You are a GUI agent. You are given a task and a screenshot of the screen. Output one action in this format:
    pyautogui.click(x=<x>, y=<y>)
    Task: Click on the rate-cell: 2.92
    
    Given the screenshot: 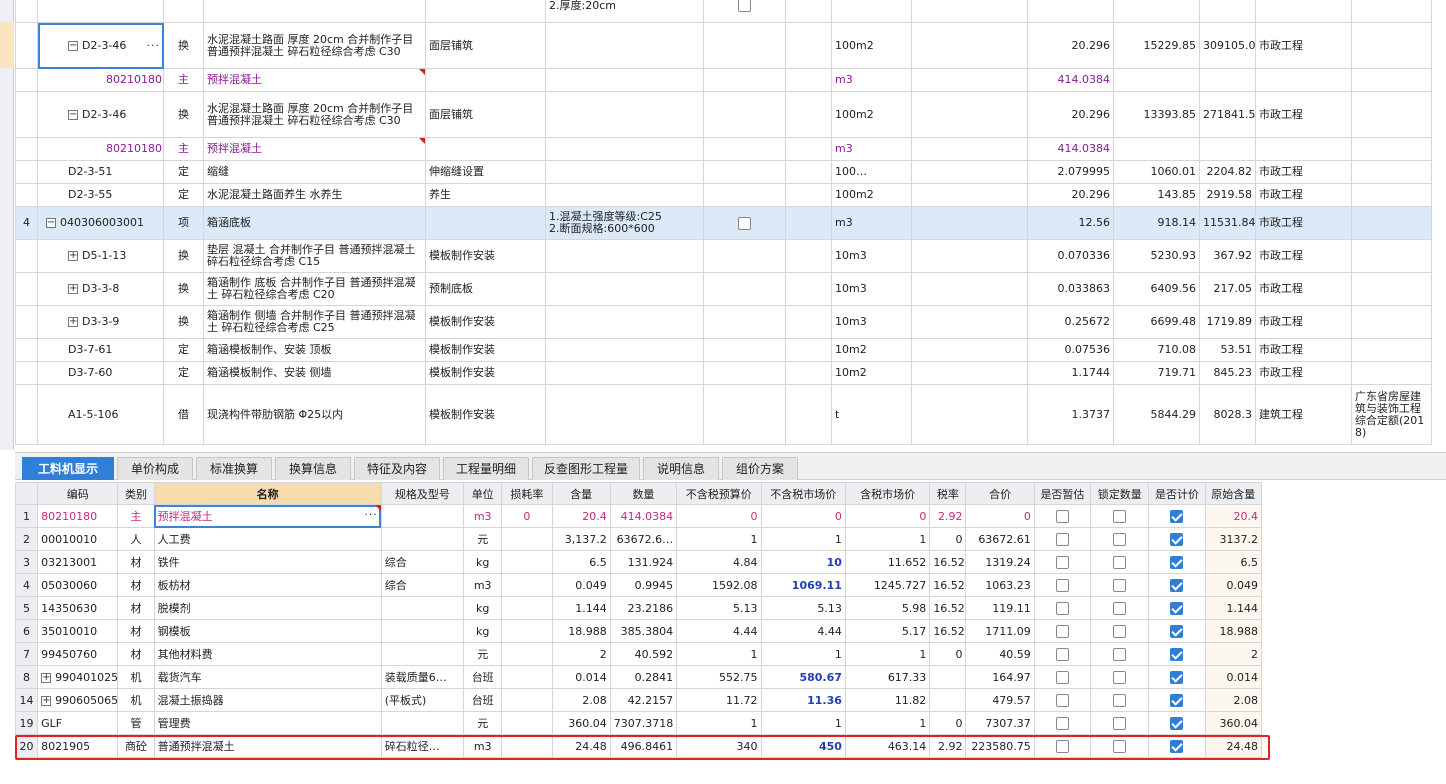 What is the action you would take?
    pyautogui.click(x=948, y=516)
    